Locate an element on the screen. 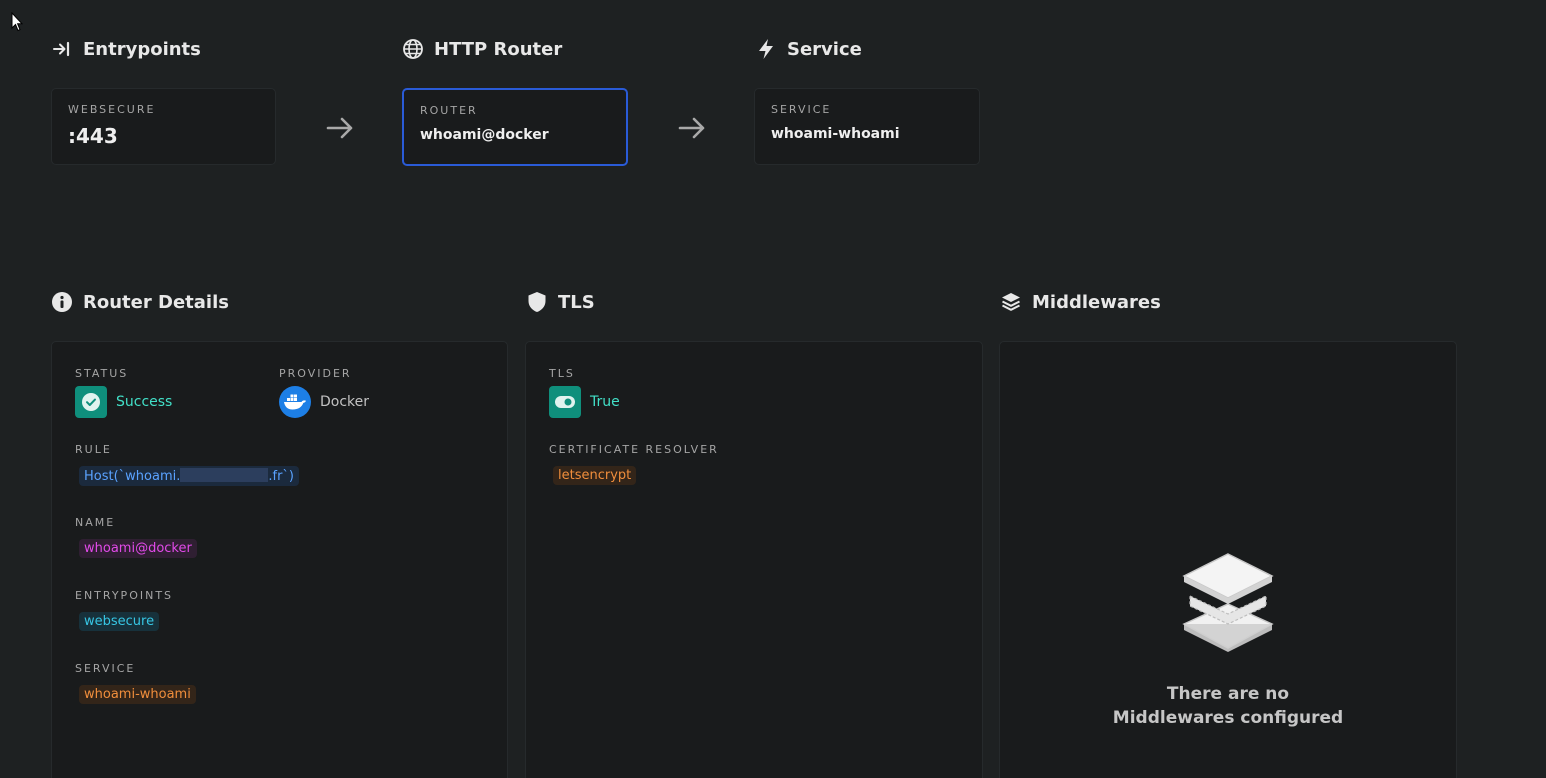 This screenshot has height=778, width=1546. provider-text: Docker is located at coordinates (345, 402).